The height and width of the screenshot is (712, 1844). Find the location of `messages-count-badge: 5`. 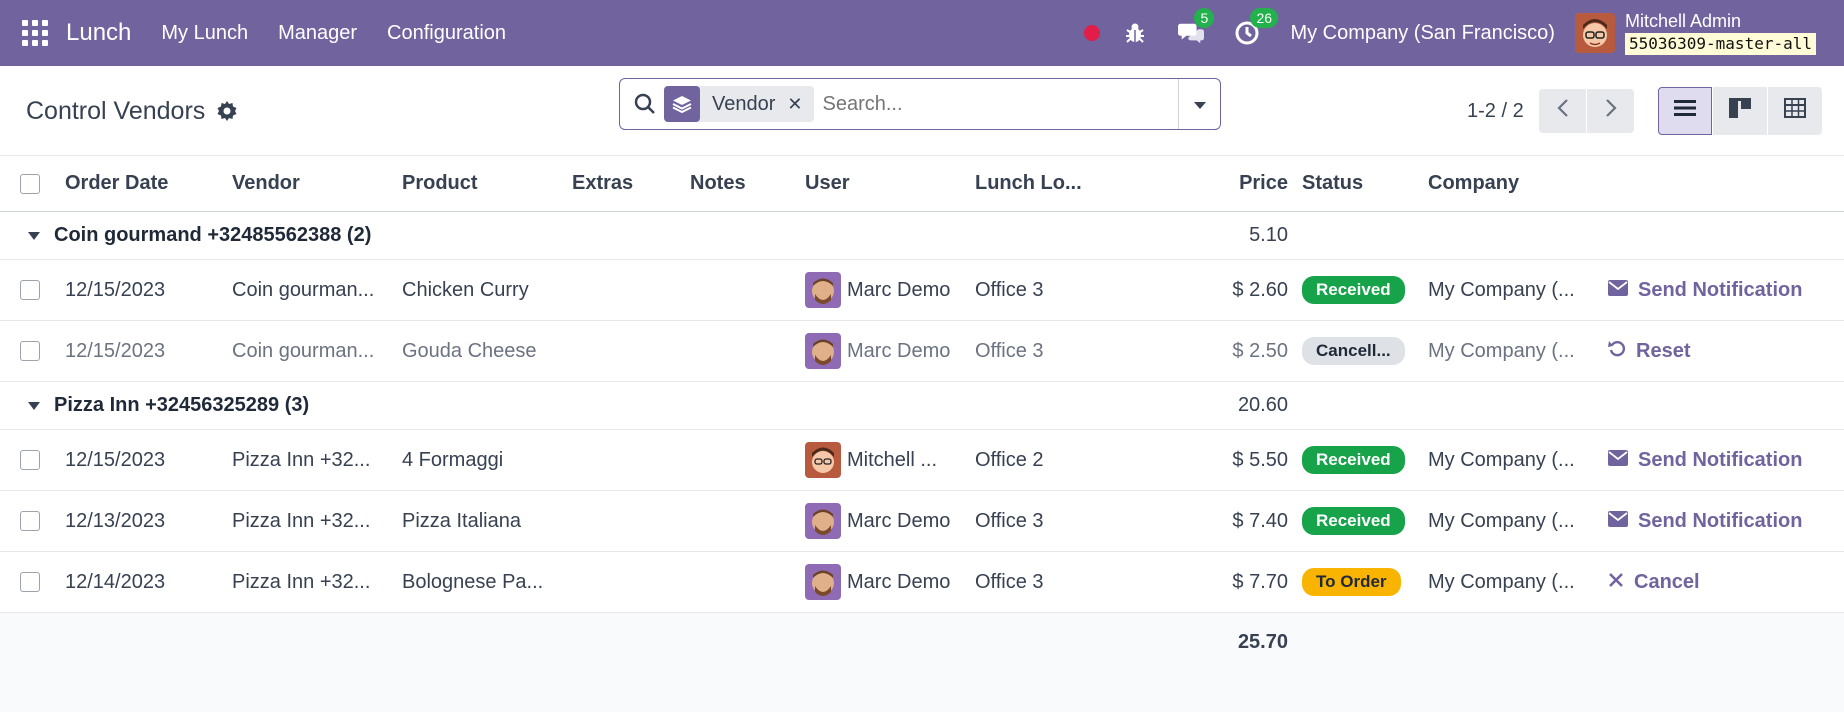

messages-count-badge: 5 is located at coordinates (1204, 18).